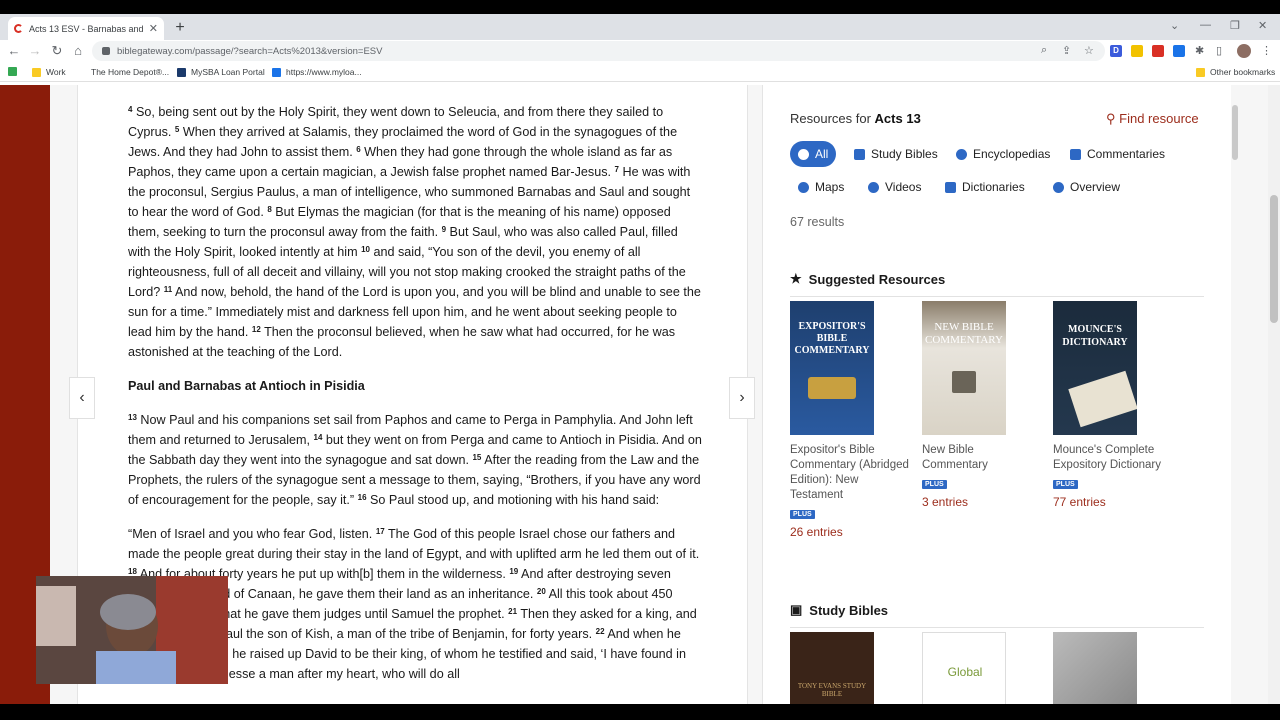  What do you see at coordinates (132, 630) in the screenshot?
I see `webcam-overlay` at bounding box center [132, 630].